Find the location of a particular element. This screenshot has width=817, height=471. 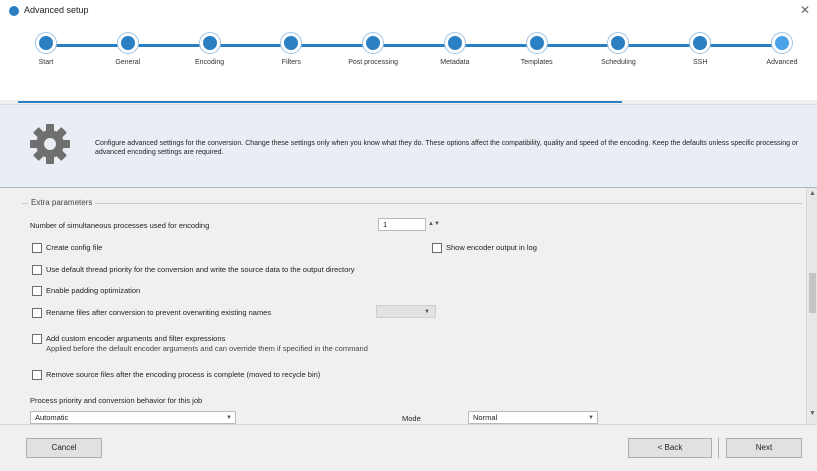

wizard-step: Advanced is located at coordinates (779, 50).